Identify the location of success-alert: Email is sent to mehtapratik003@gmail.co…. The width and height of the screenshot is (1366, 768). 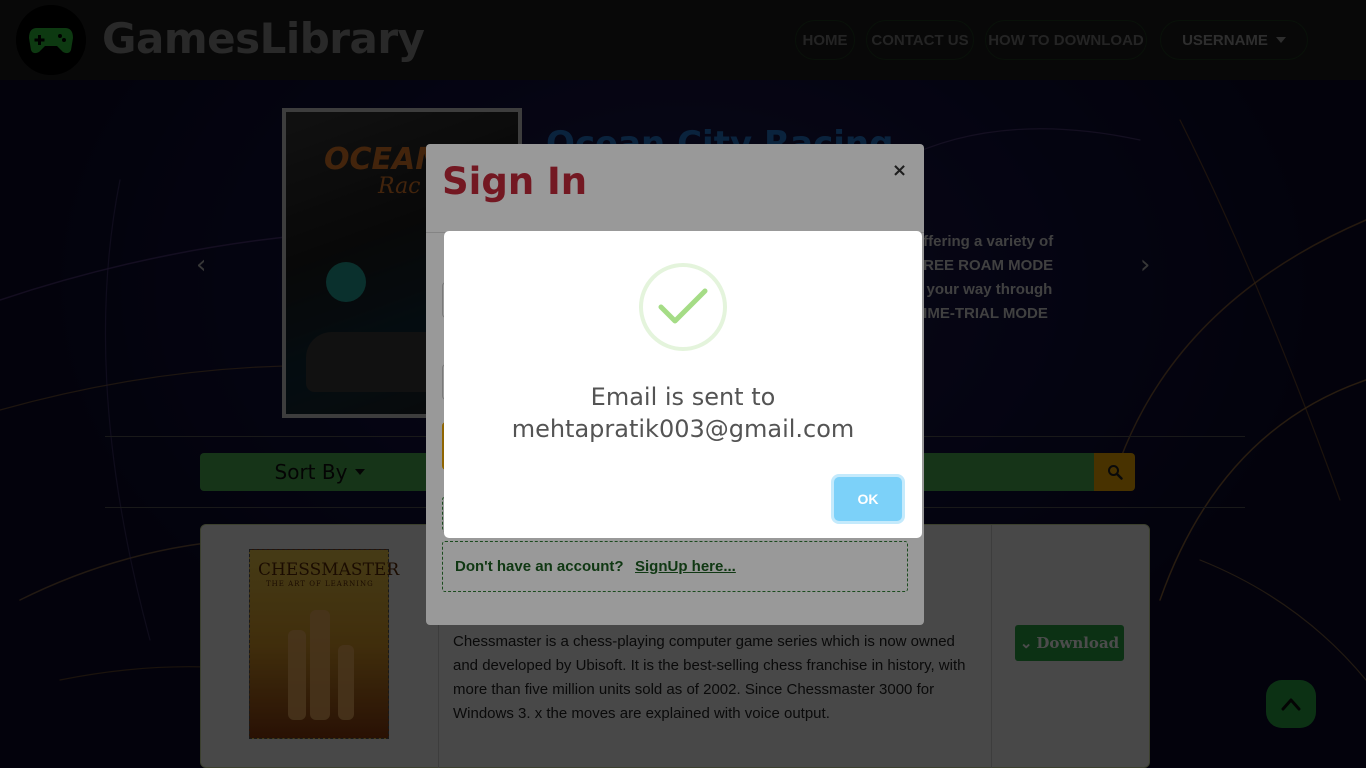
(683, 384).